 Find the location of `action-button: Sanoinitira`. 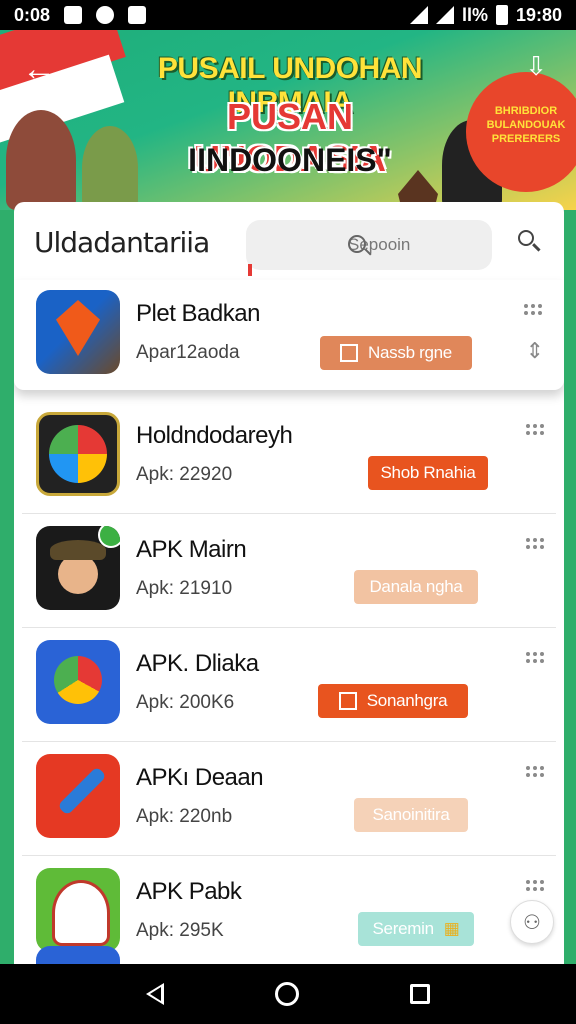

action-button: Sanoinitira is located at coordinates (411, 815).